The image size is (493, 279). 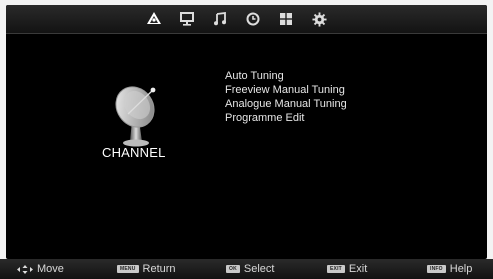 What do you see at coordinates (25, 269) in the screenshot?
I see `arrows-icon` at bounding box center [25, 269].